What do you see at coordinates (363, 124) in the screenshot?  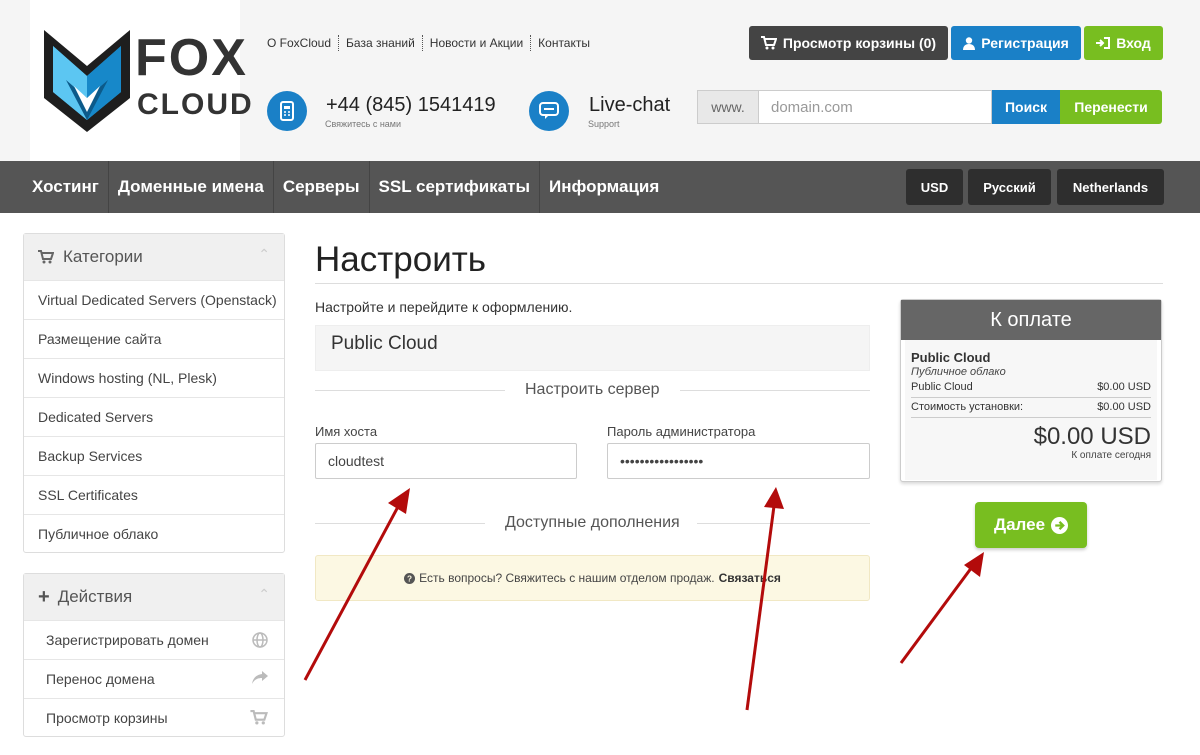 I see `phone-caption: Свяжитесь с нами` at bounding box center [363, 124].